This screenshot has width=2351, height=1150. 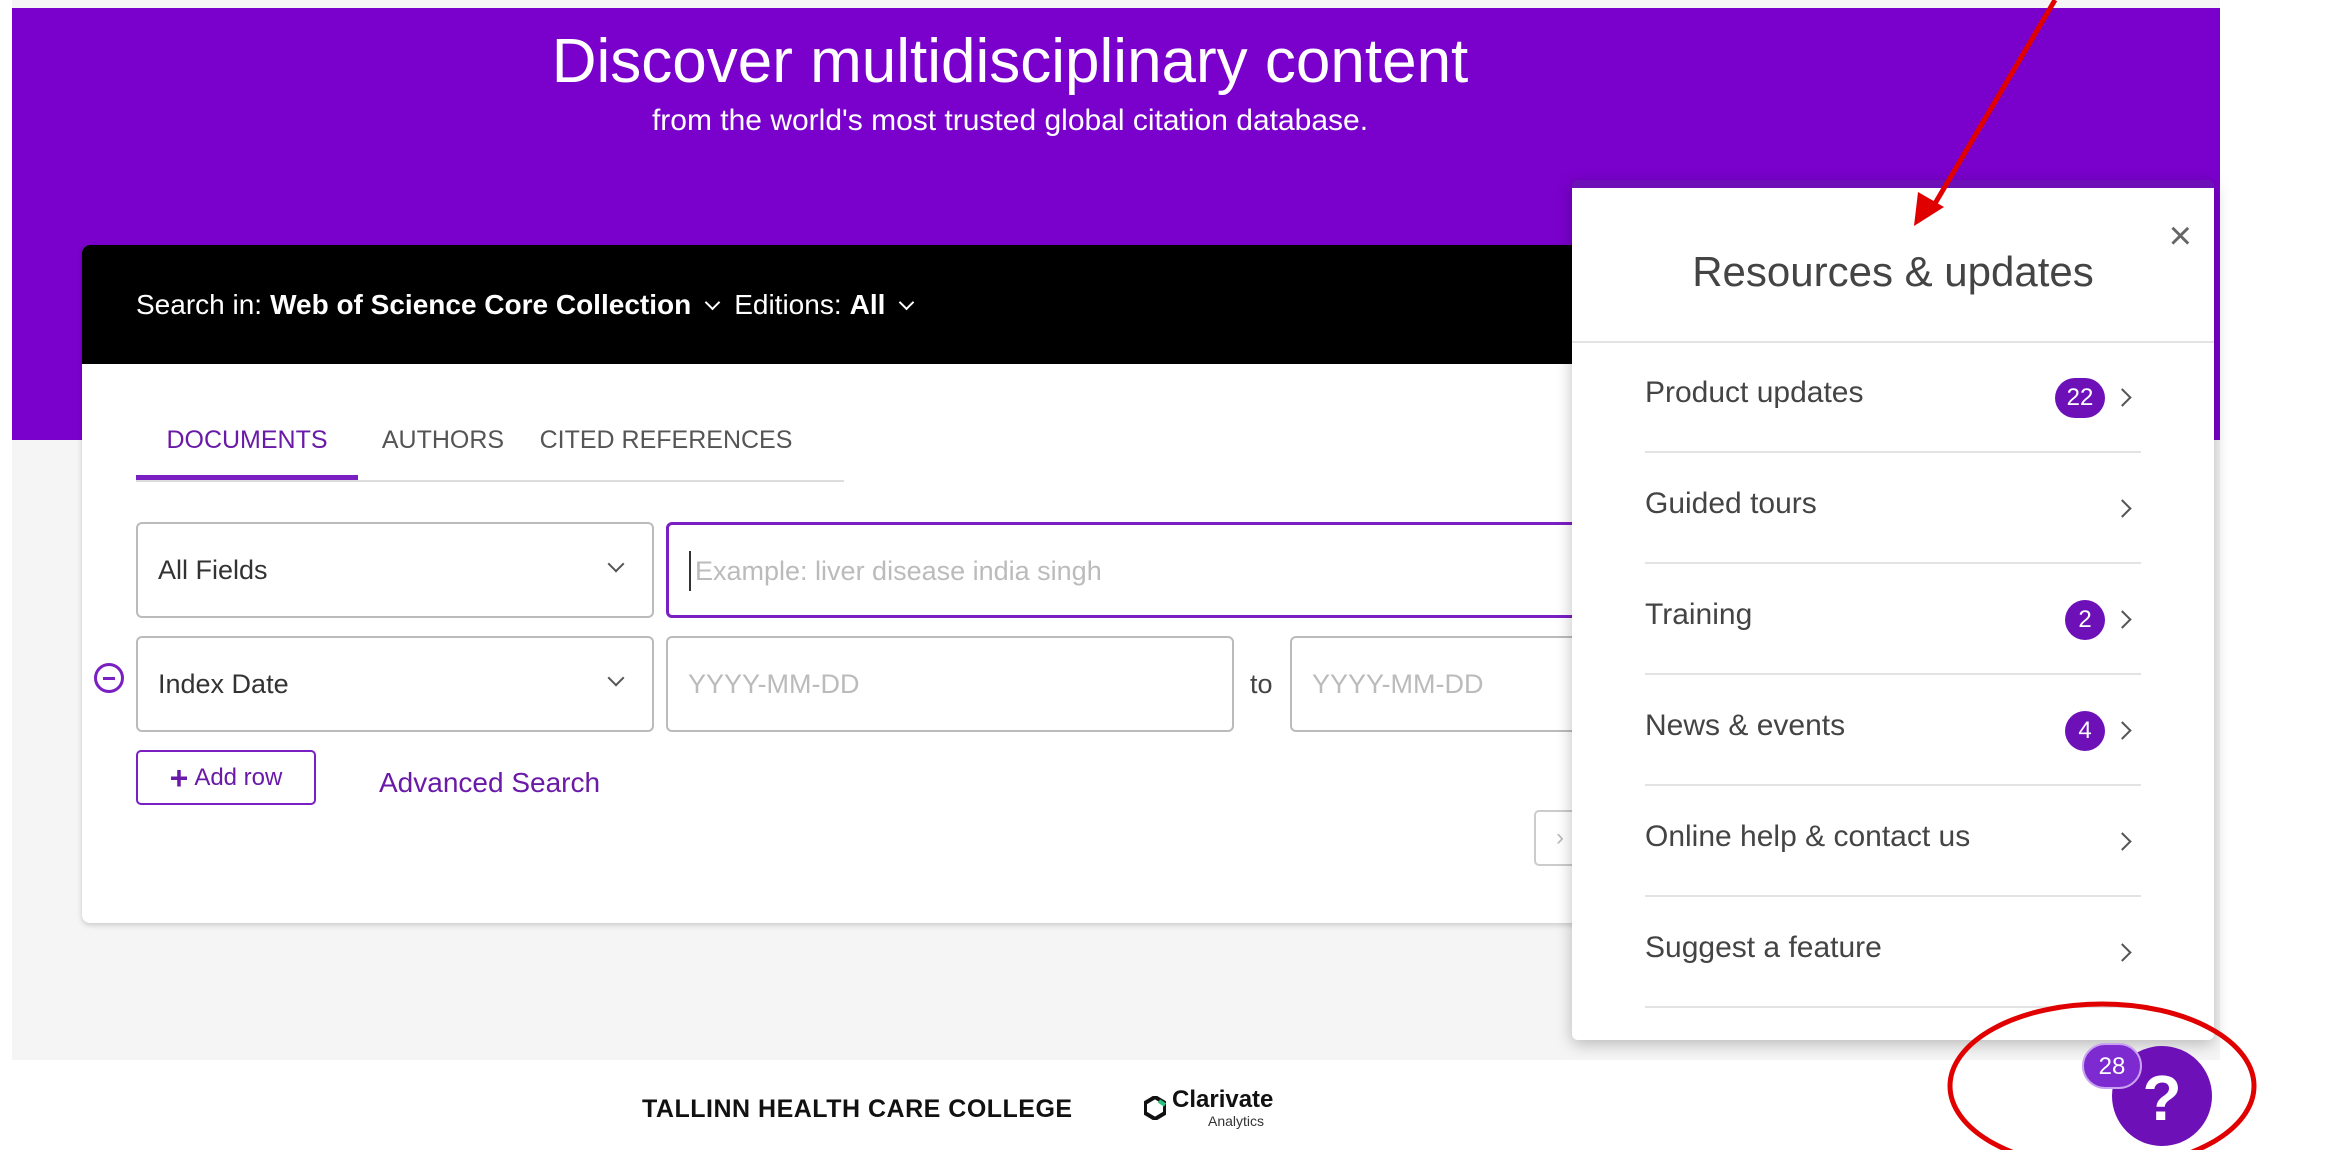 What do you see at coordinates (199, 304) in the screenshot?
I see `search-in-label: Search in:` at bounding box center [199, 304].